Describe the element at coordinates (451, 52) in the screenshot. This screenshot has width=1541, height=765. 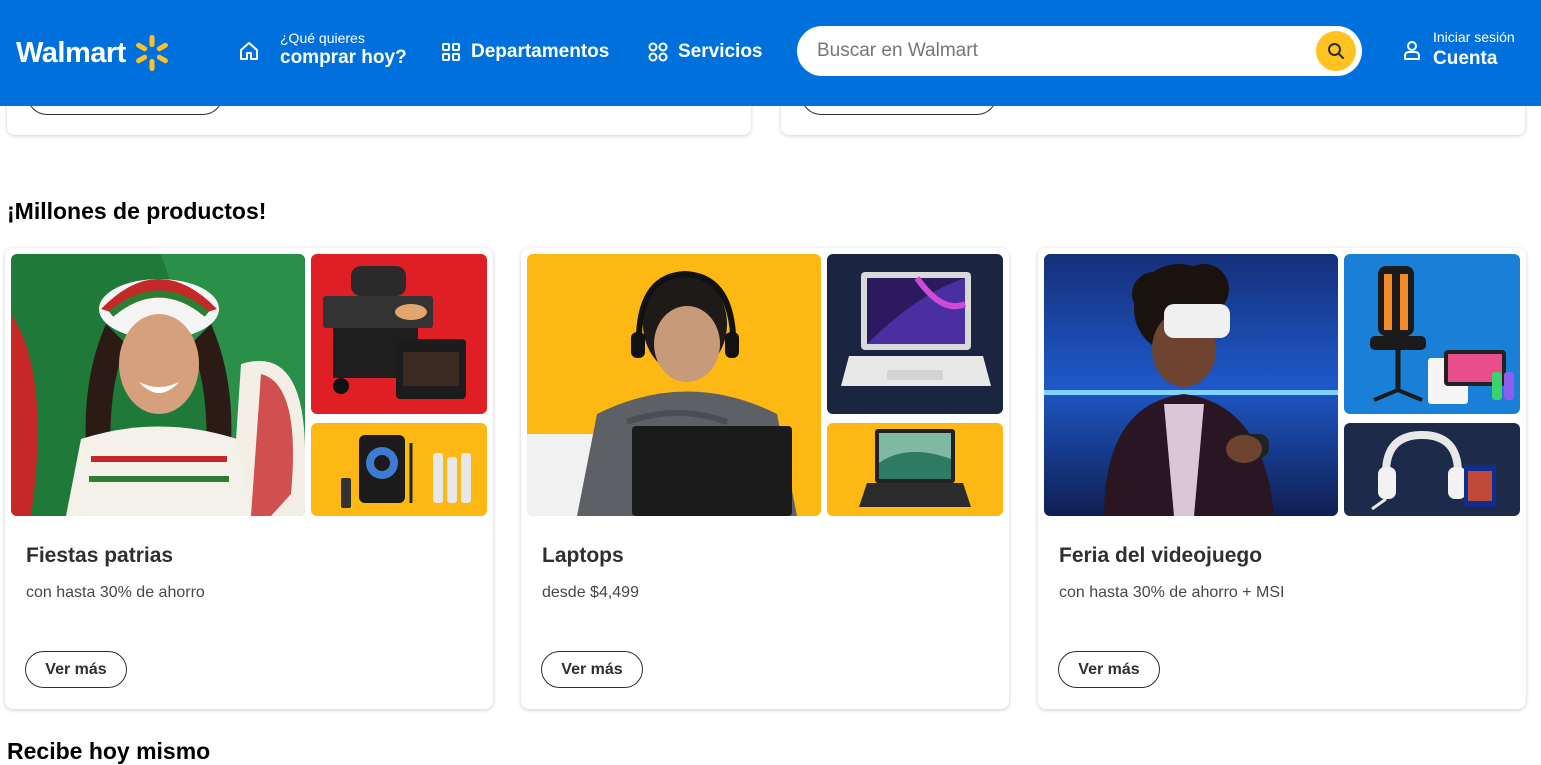
I see `grid-icon` at that location.